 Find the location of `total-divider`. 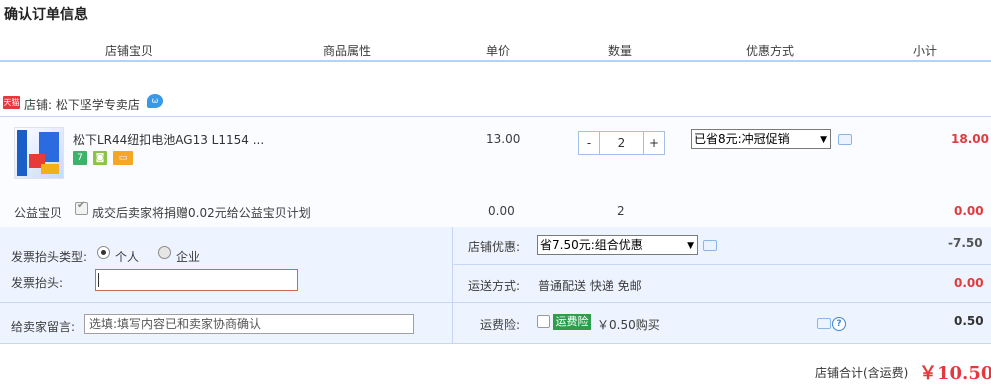

total-divider is located at coordinates (495, 343).